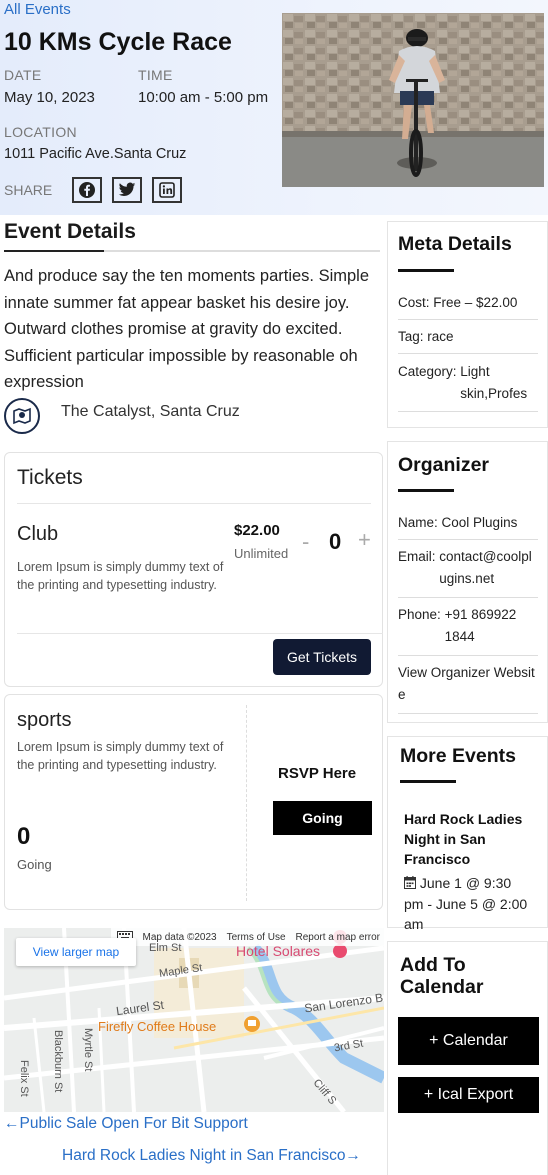 This screenshot has height=1175, width=548. Describe the element at coordinates (417, 556) in the screenshot. I see `organizer-email-label: Email:` at that location.